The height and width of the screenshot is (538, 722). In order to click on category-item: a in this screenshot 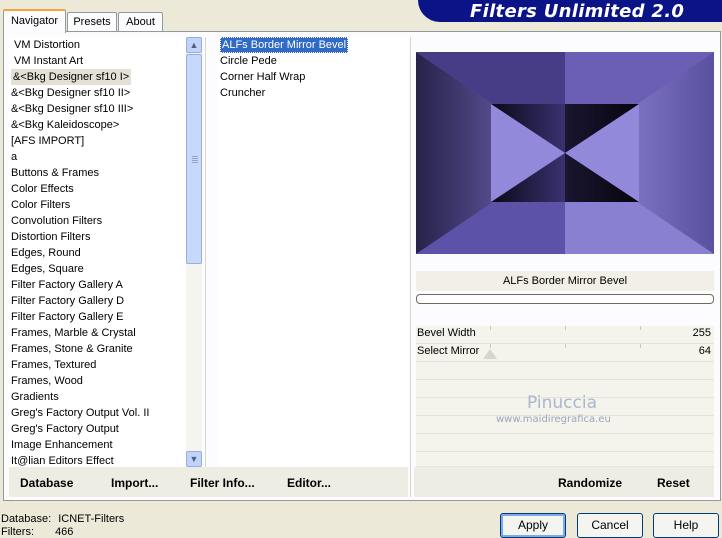, I will do `click(97, 157)`.